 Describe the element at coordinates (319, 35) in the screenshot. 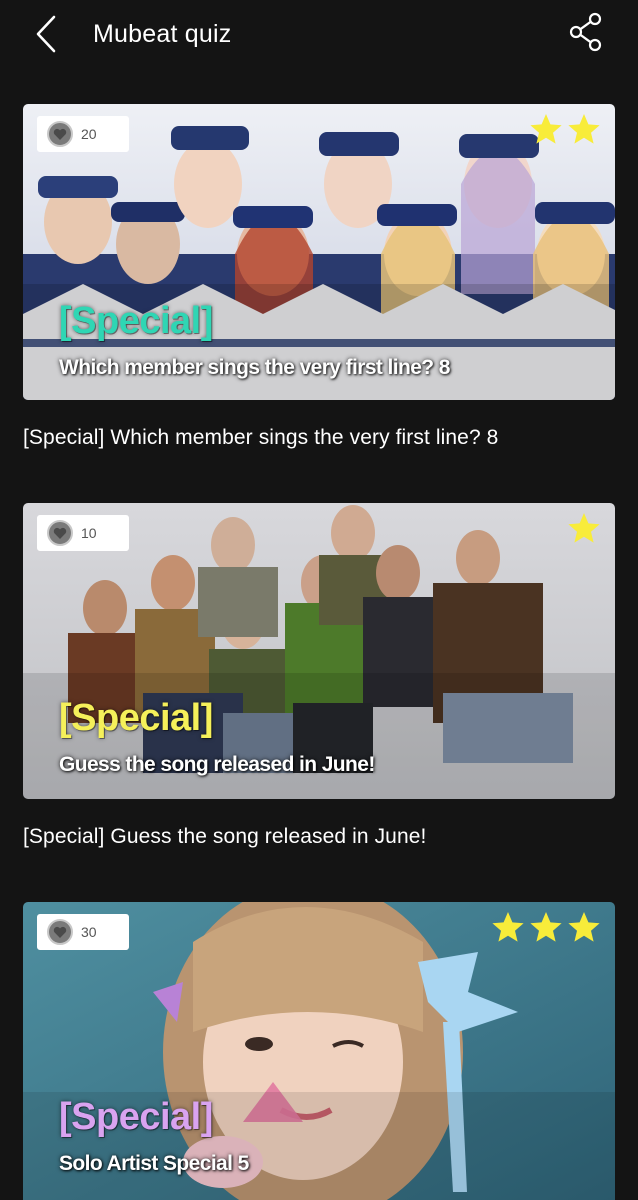

I see `app-header: Mubeat quiz` at that location.